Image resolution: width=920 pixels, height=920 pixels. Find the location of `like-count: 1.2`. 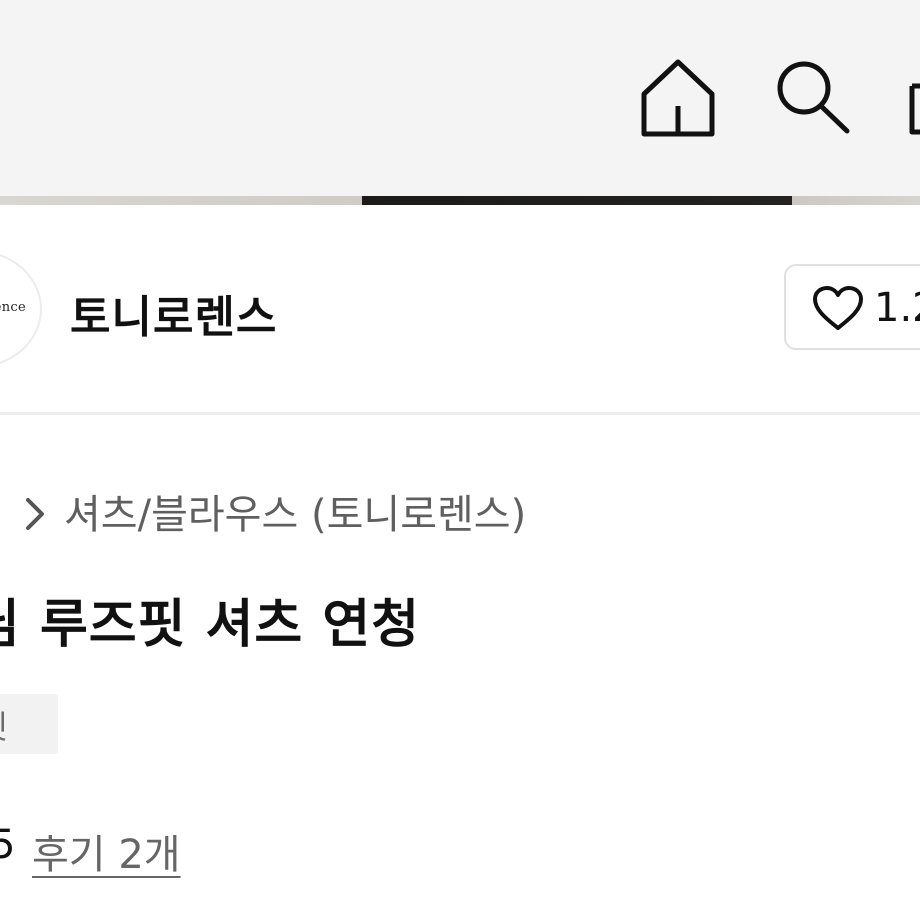

like-count: 1.2 is located at coordinates (897, 308).